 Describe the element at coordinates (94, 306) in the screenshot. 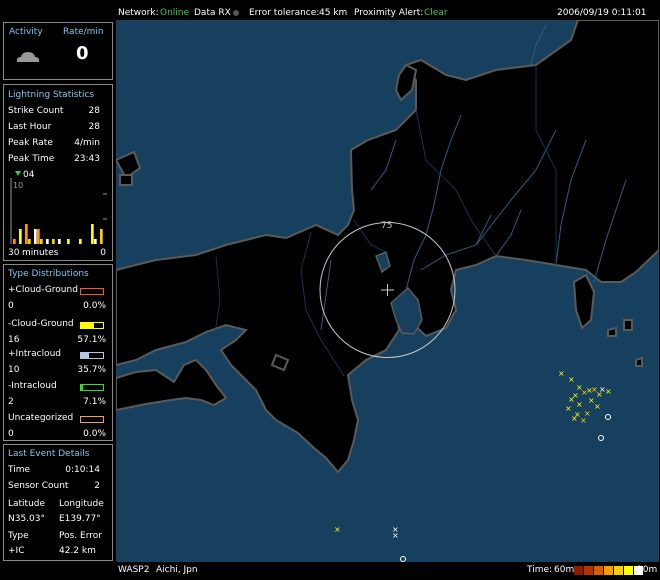

I see `distribution-percent: 0.0%` at that location.